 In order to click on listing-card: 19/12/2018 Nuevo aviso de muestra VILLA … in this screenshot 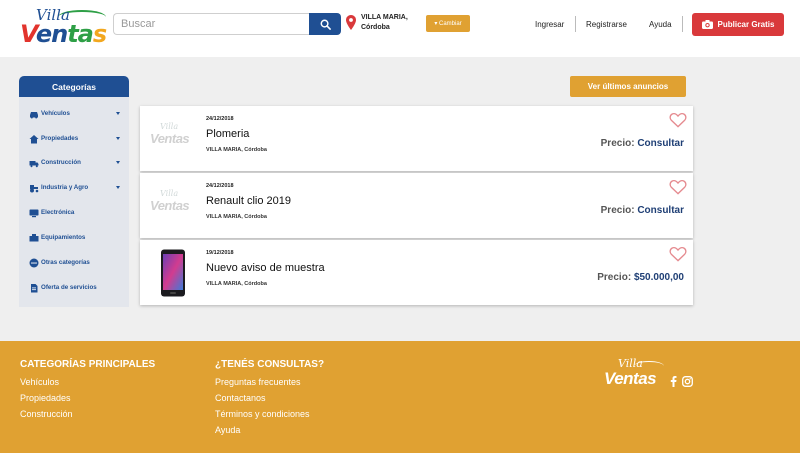, I will do `click(416, 272)`.